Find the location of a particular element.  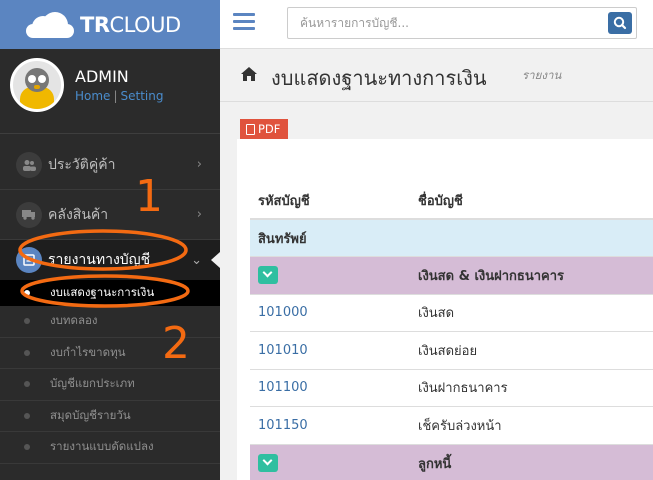

search-box is located at coordinates (462, 23).